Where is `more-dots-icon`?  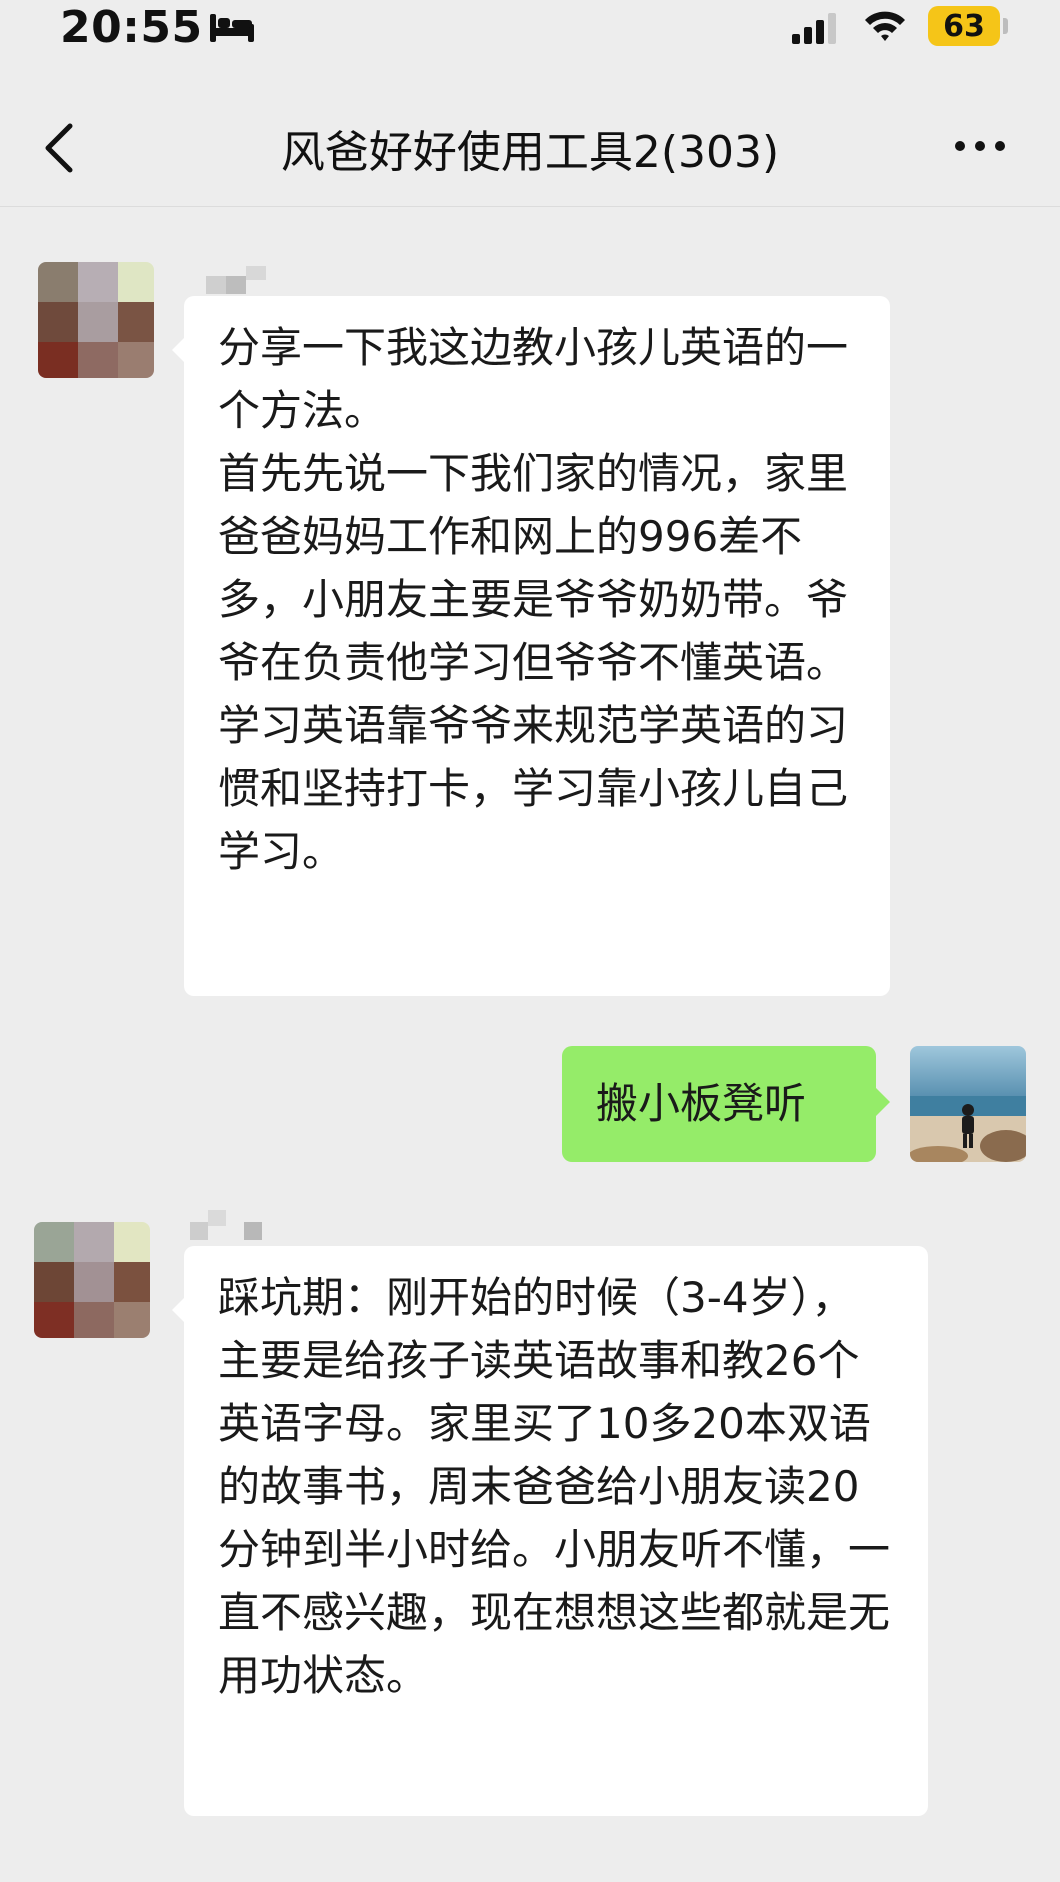
more-dots-icon is located at coordinates (980, 146).